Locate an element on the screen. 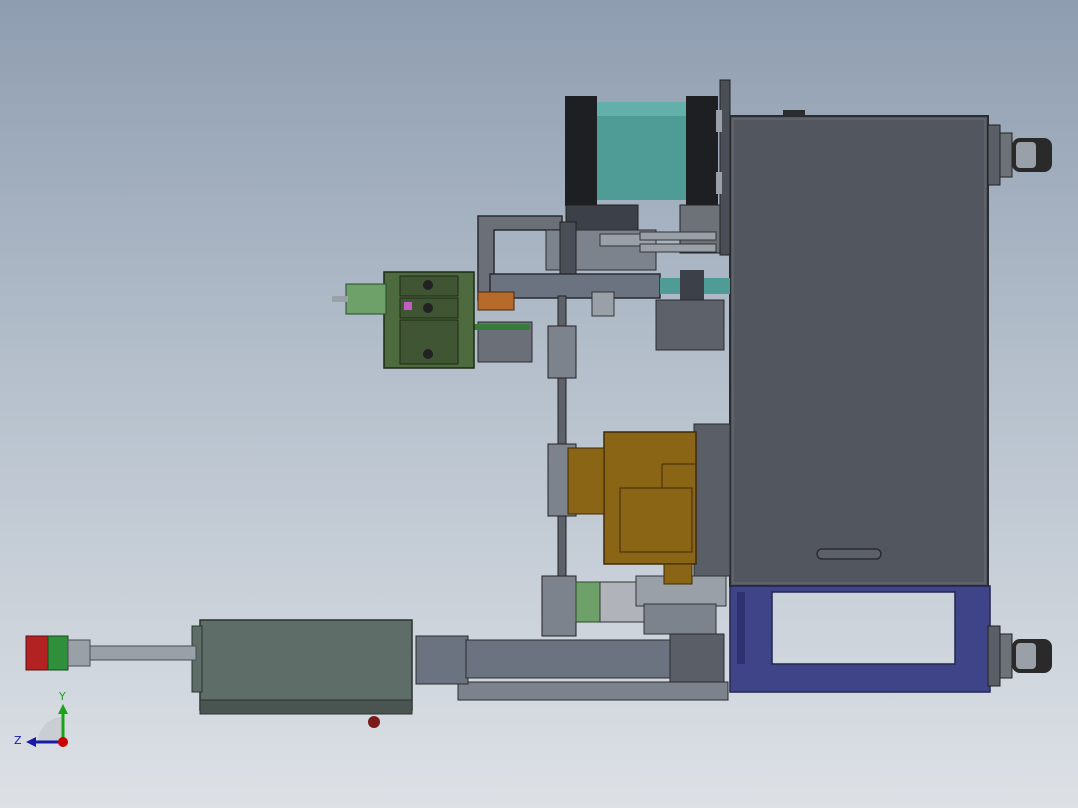  signal-light is located at coordinates (58, 653).